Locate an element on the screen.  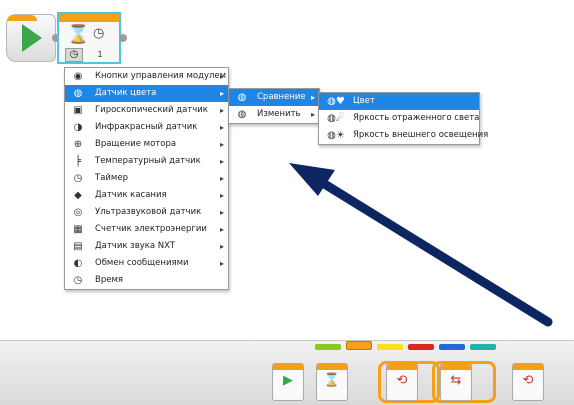
menu-item-timer: ◷ Таймер ▸ is located at coordinates (146, 178).